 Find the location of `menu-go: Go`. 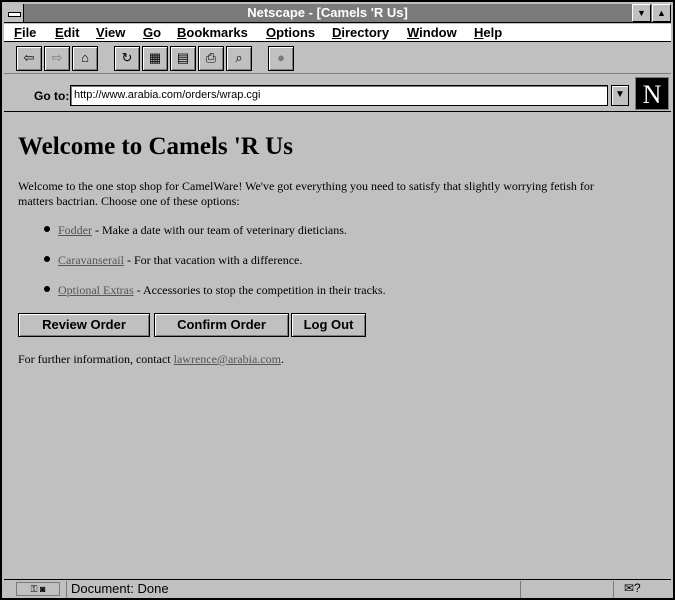

menu-go: Go is located at coordinates (152, 32).